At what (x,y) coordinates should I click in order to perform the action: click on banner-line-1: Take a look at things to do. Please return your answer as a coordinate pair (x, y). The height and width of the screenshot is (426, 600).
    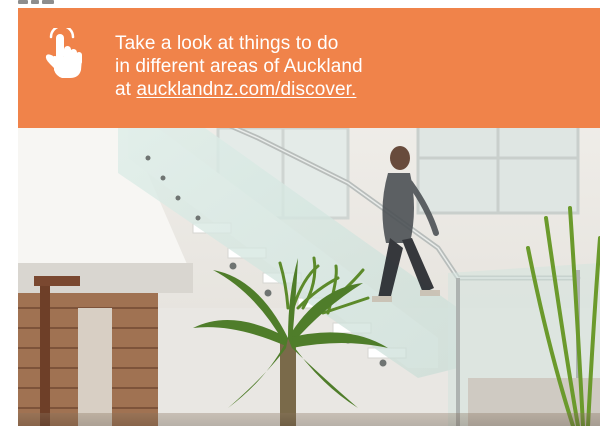
    Looking at the image, I should click on (227, 43).